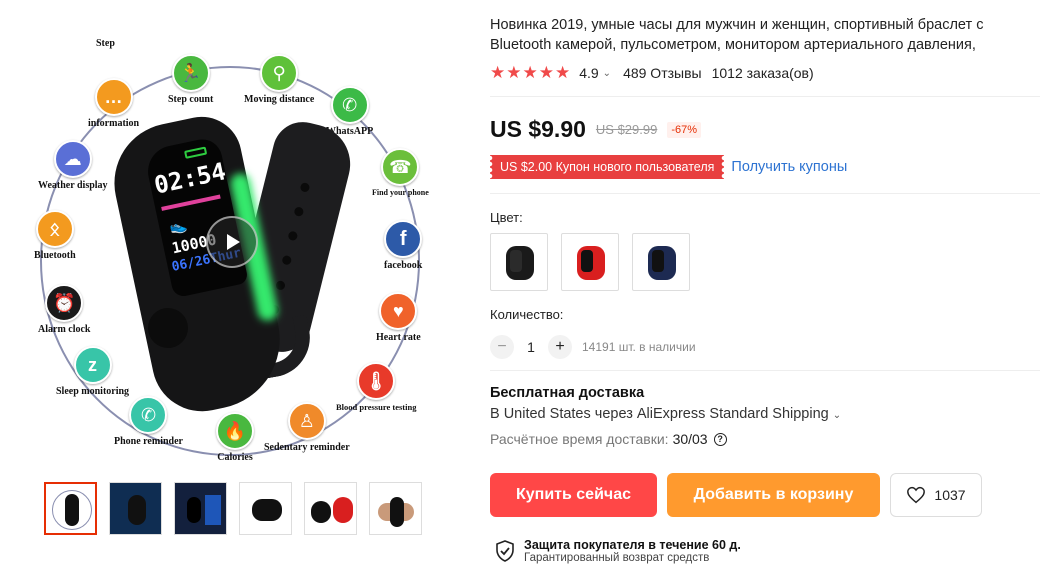 Image resolution: width=1040 pixels, height=571 pixels. What do you see at coordinates (720, 439) in the screenshot?
I see `question-icon: ?` at bounding box center [720, 439].